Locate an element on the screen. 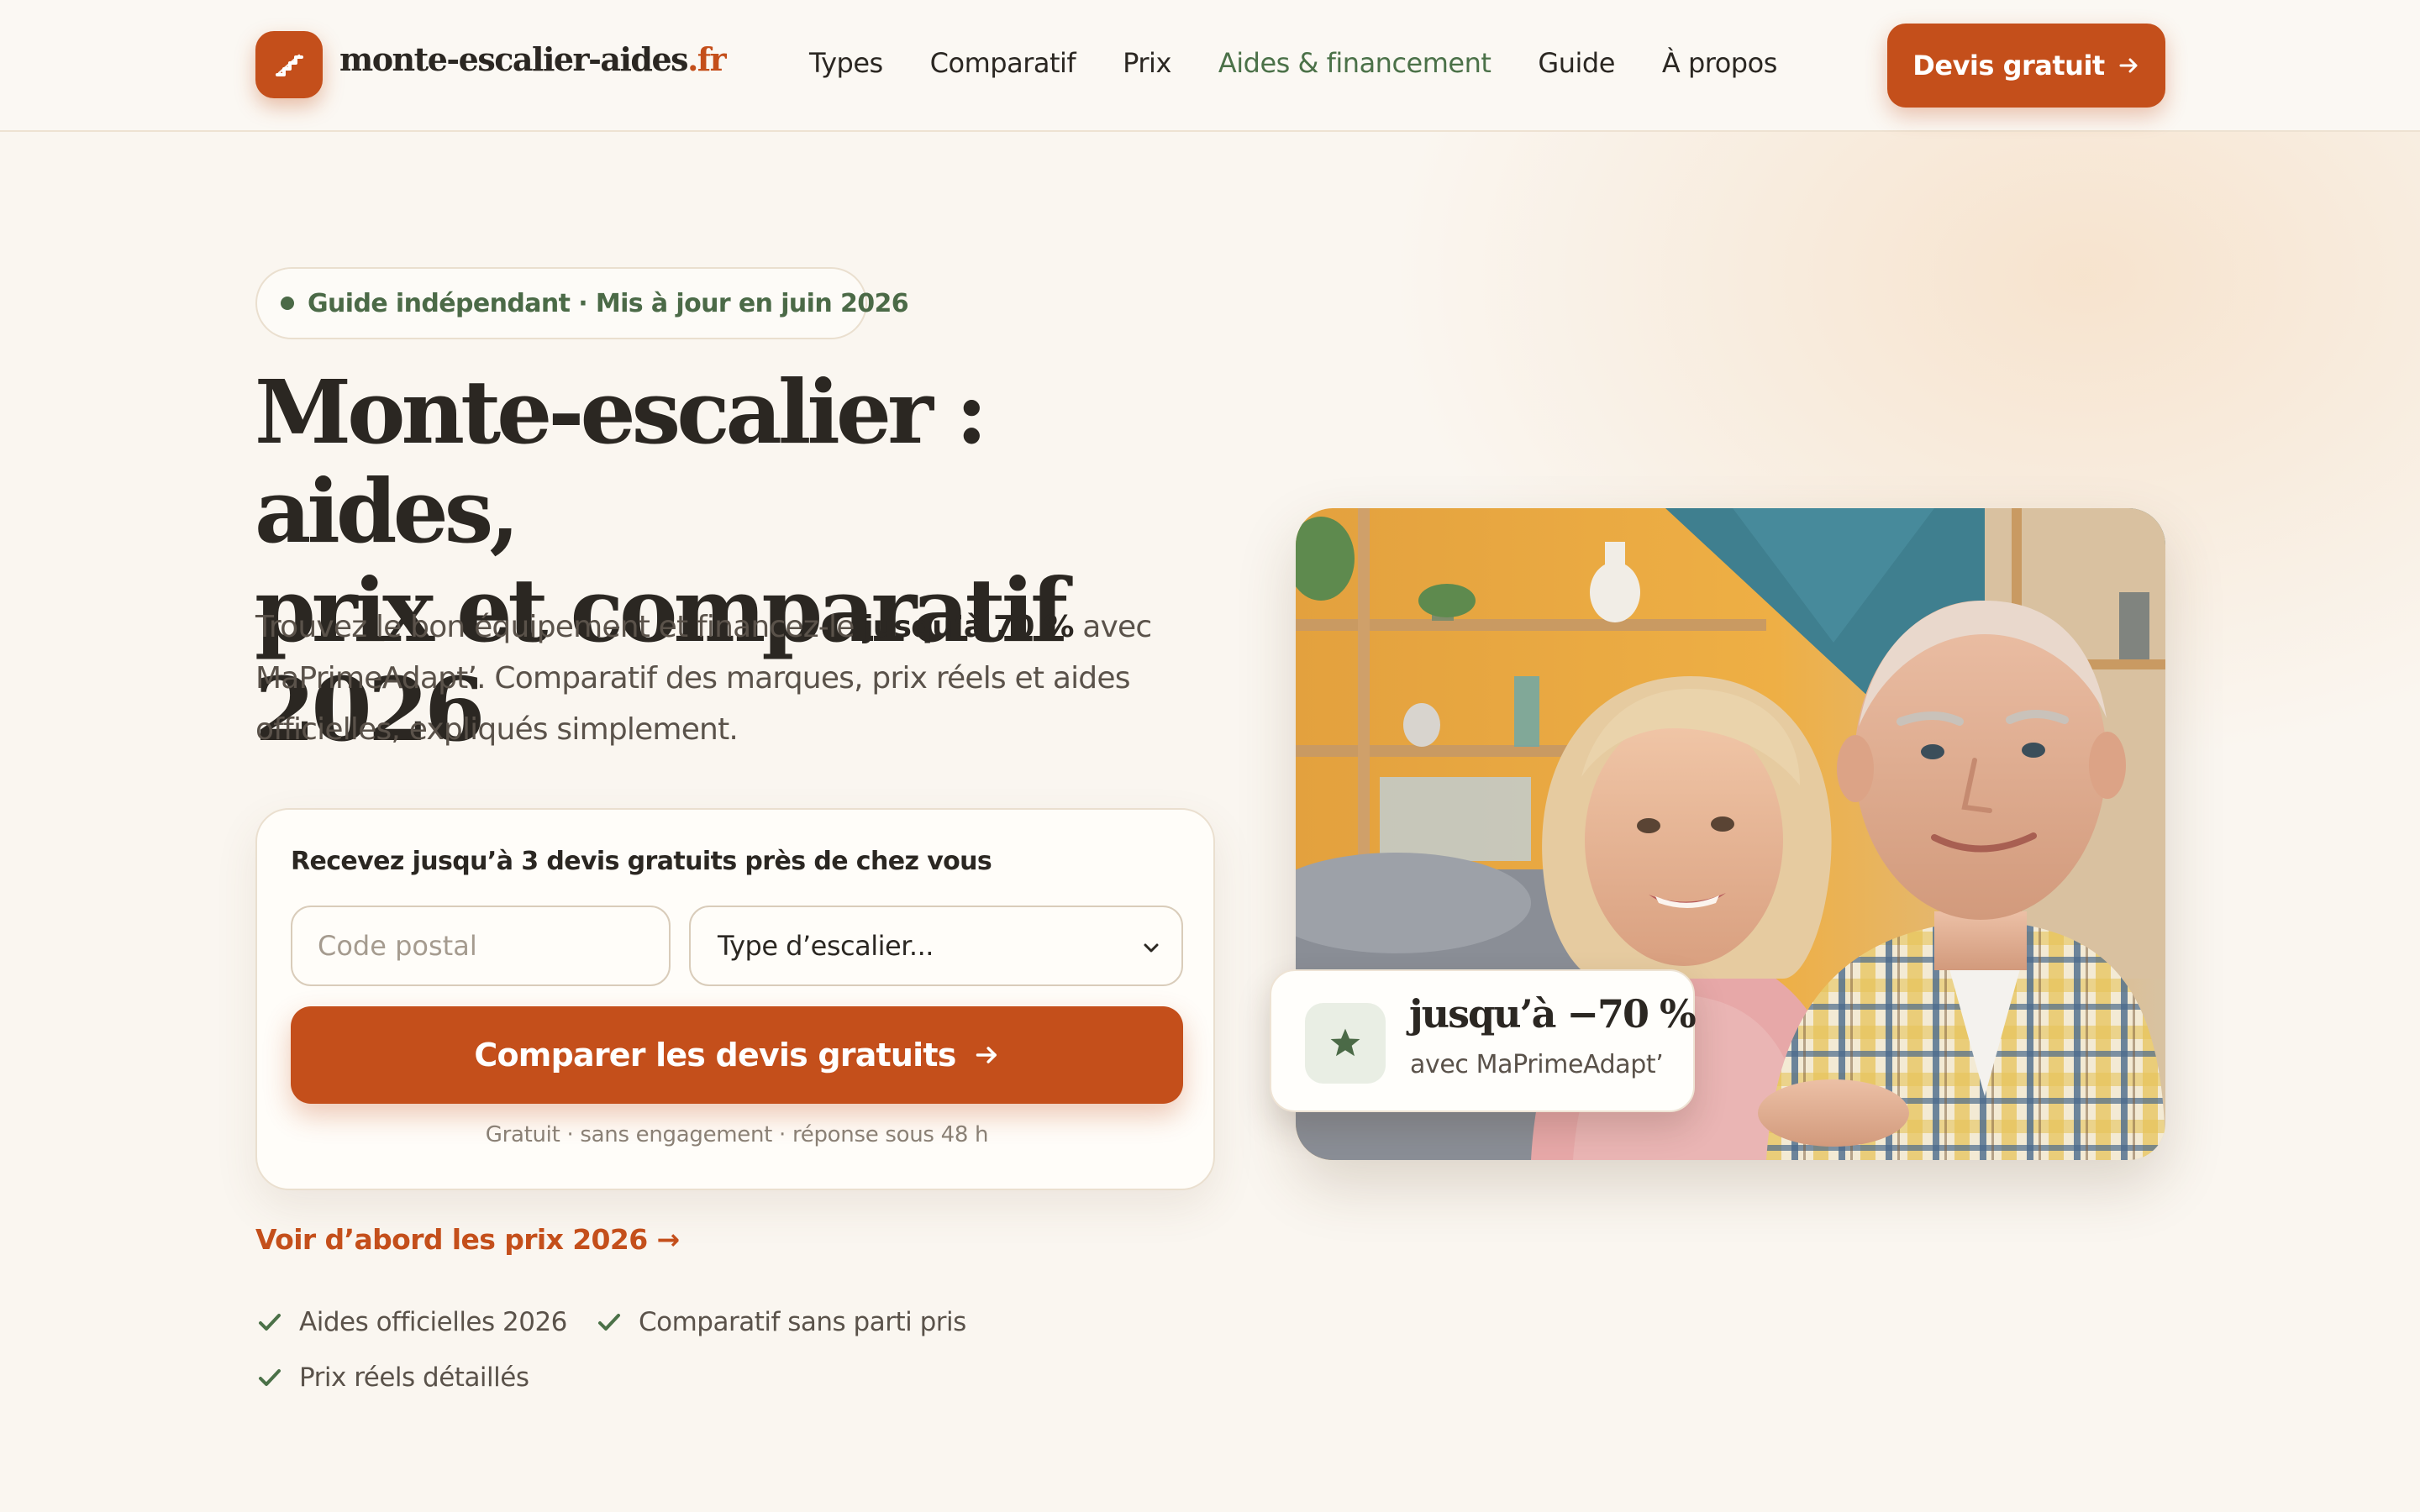 This screenshot has width=2420, height=1512. hero-lead-start: Trouvez le bon équipement et financez-le is located at coordinates (559, 627).